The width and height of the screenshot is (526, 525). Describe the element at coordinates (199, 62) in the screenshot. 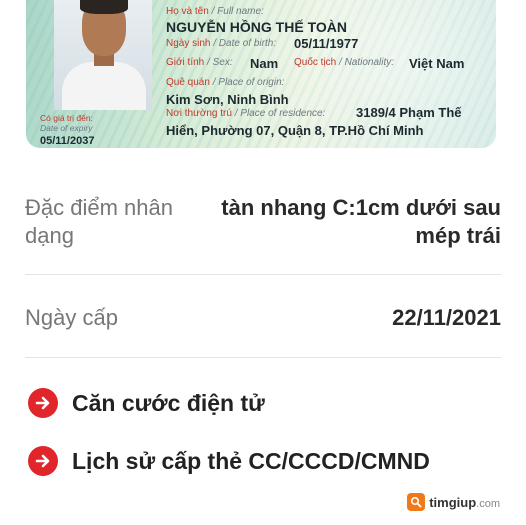

I see `sex-label: Giới tính / Sex:` at that location.